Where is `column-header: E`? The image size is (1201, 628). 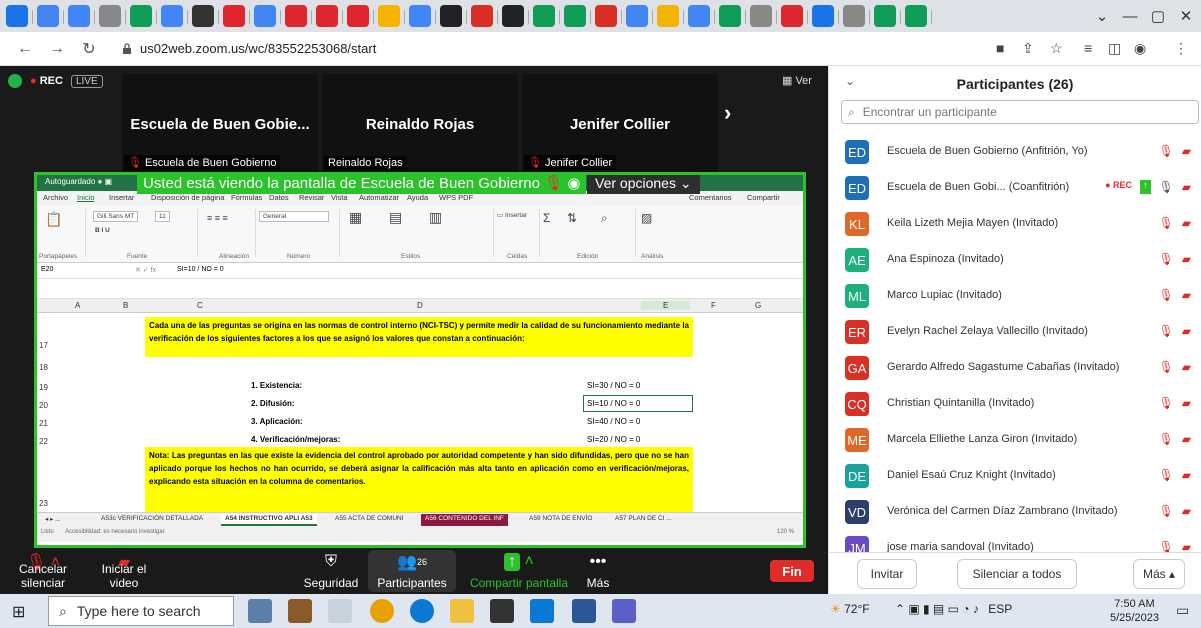 column-header: E is located at coordinates (666, 305).